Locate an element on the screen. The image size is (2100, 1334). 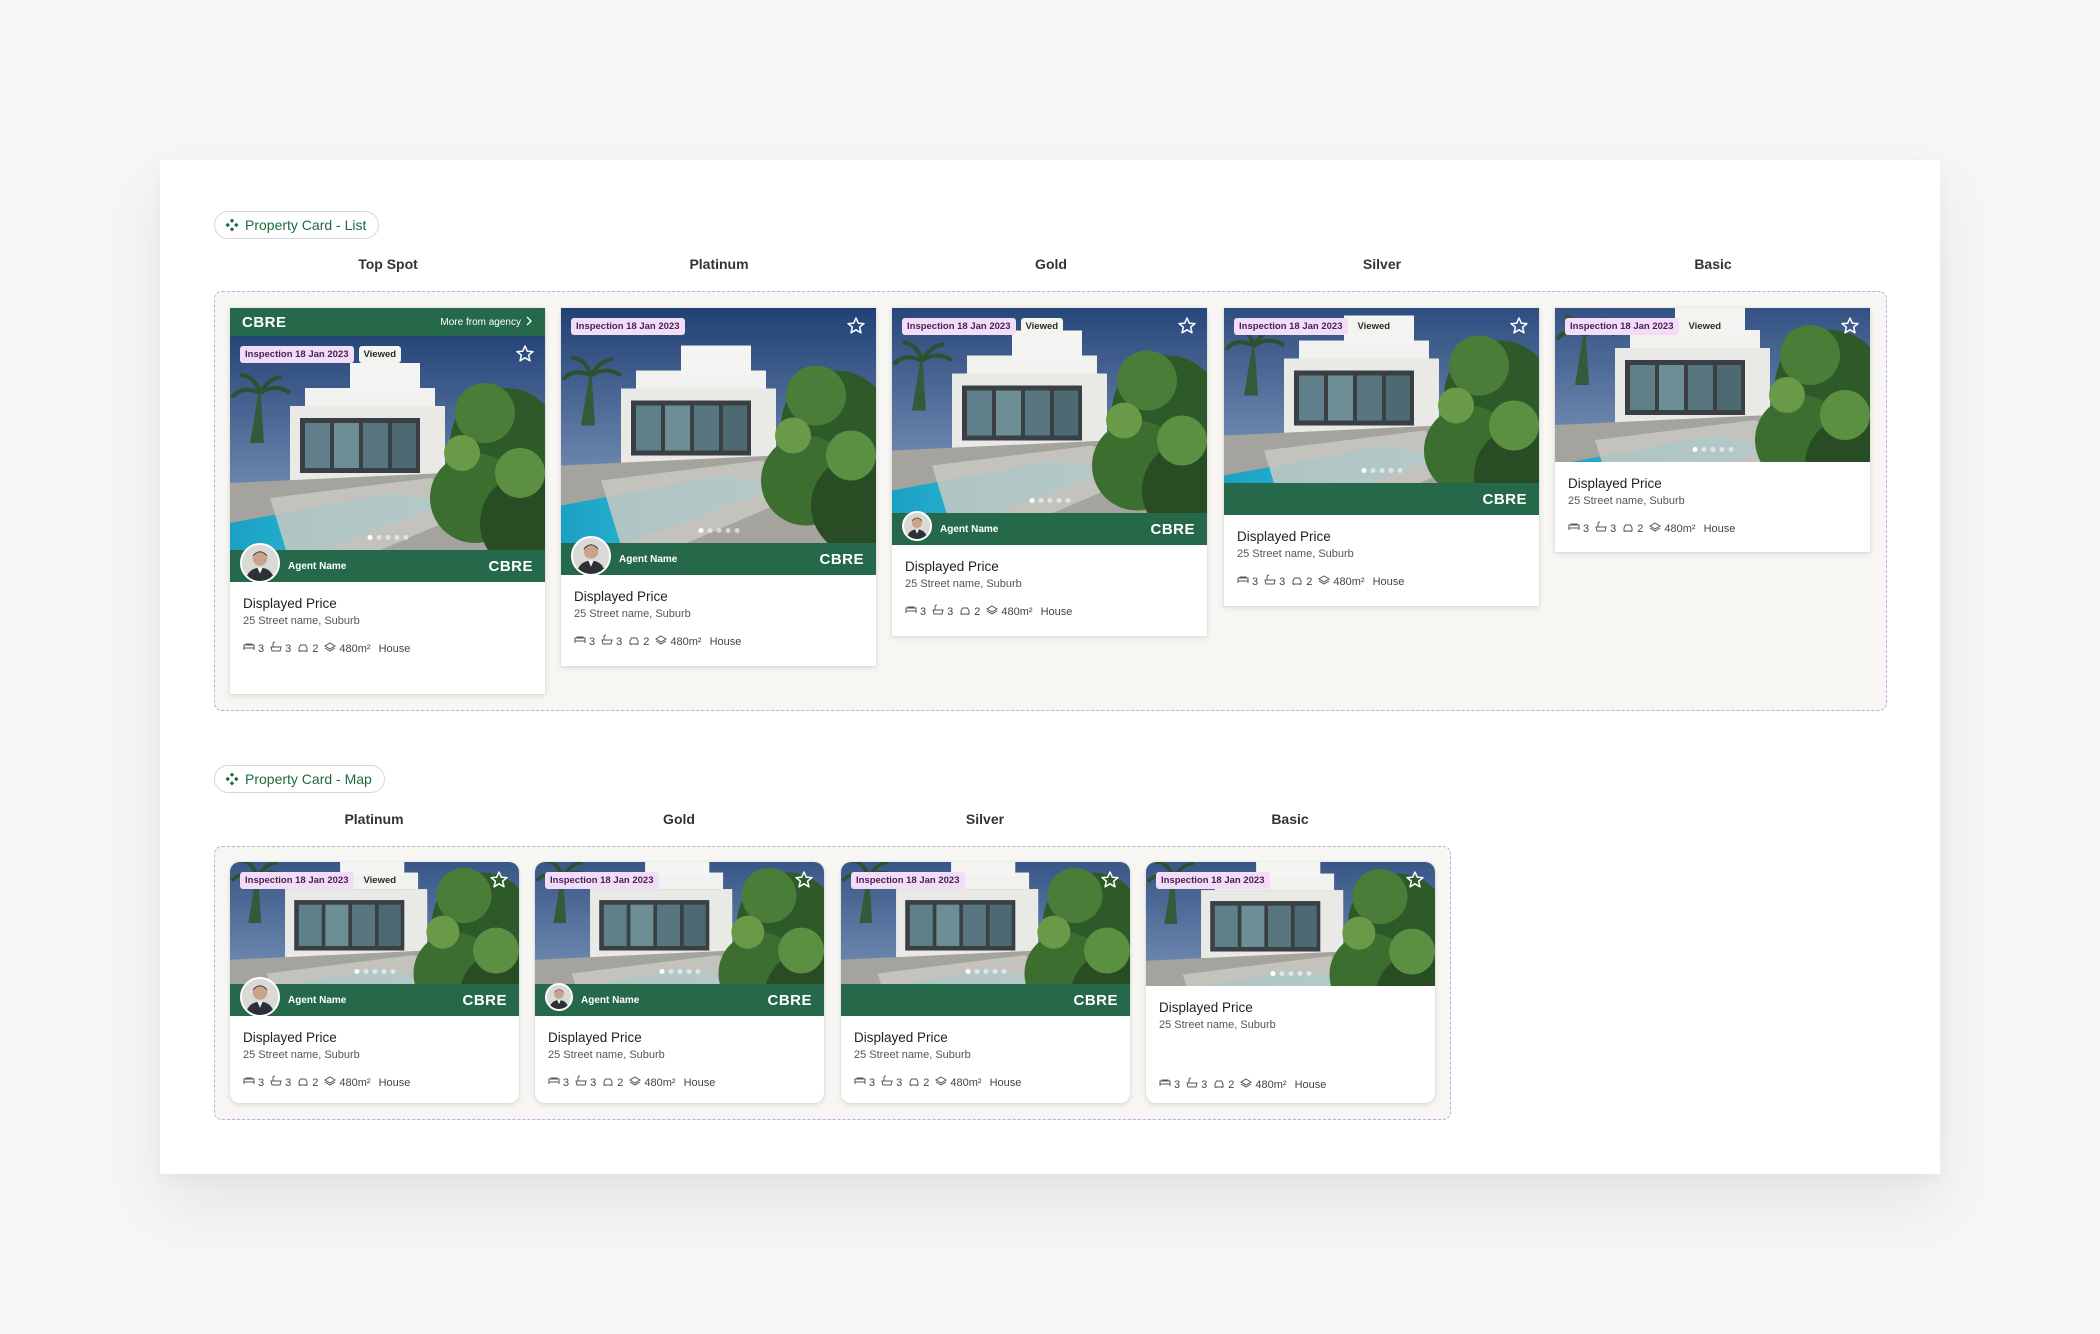
column-label-platinum: Platinum is located at coordinates (719, 264).